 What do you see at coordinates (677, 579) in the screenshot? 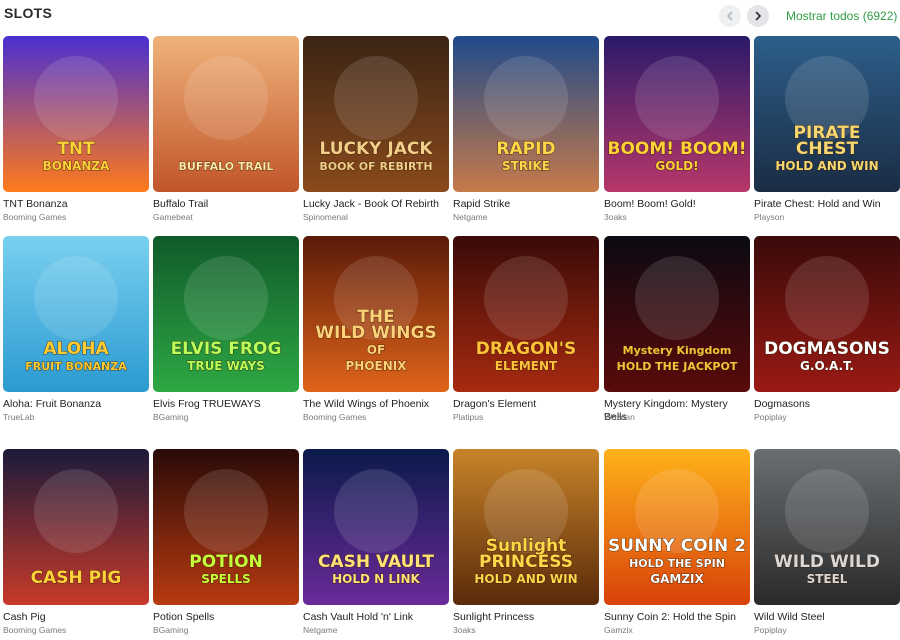
I see `svg-text: GAMZIX` at bounding box center [677, 579].